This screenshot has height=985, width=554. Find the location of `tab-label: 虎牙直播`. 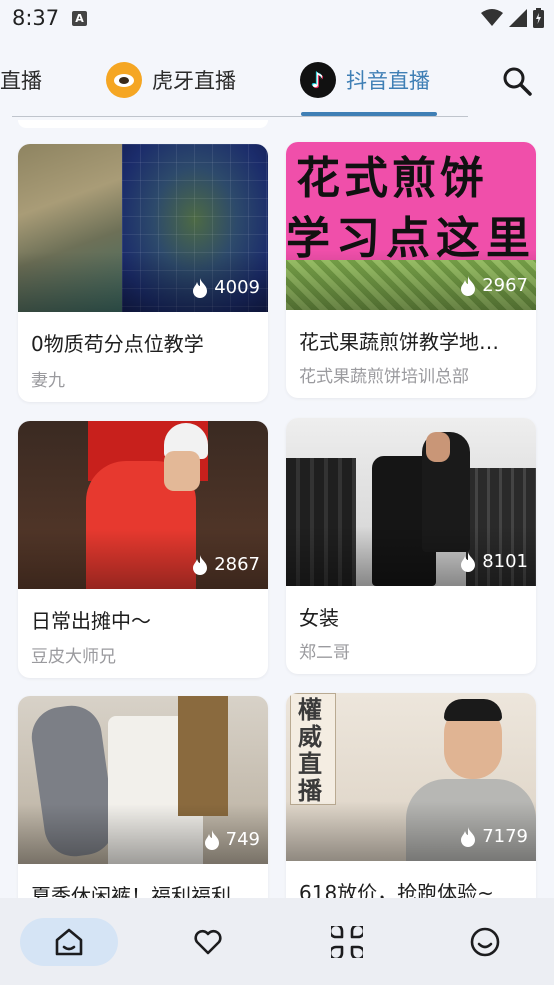

tab-label: 虎牙直播 is located at coordinates (194, 81).